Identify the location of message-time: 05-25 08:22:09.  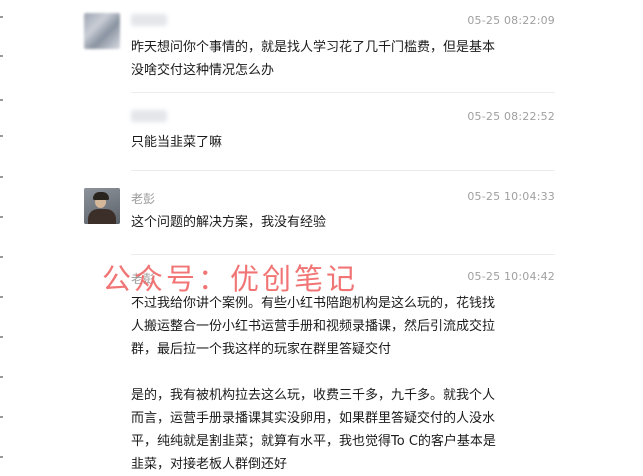
(511, 20).